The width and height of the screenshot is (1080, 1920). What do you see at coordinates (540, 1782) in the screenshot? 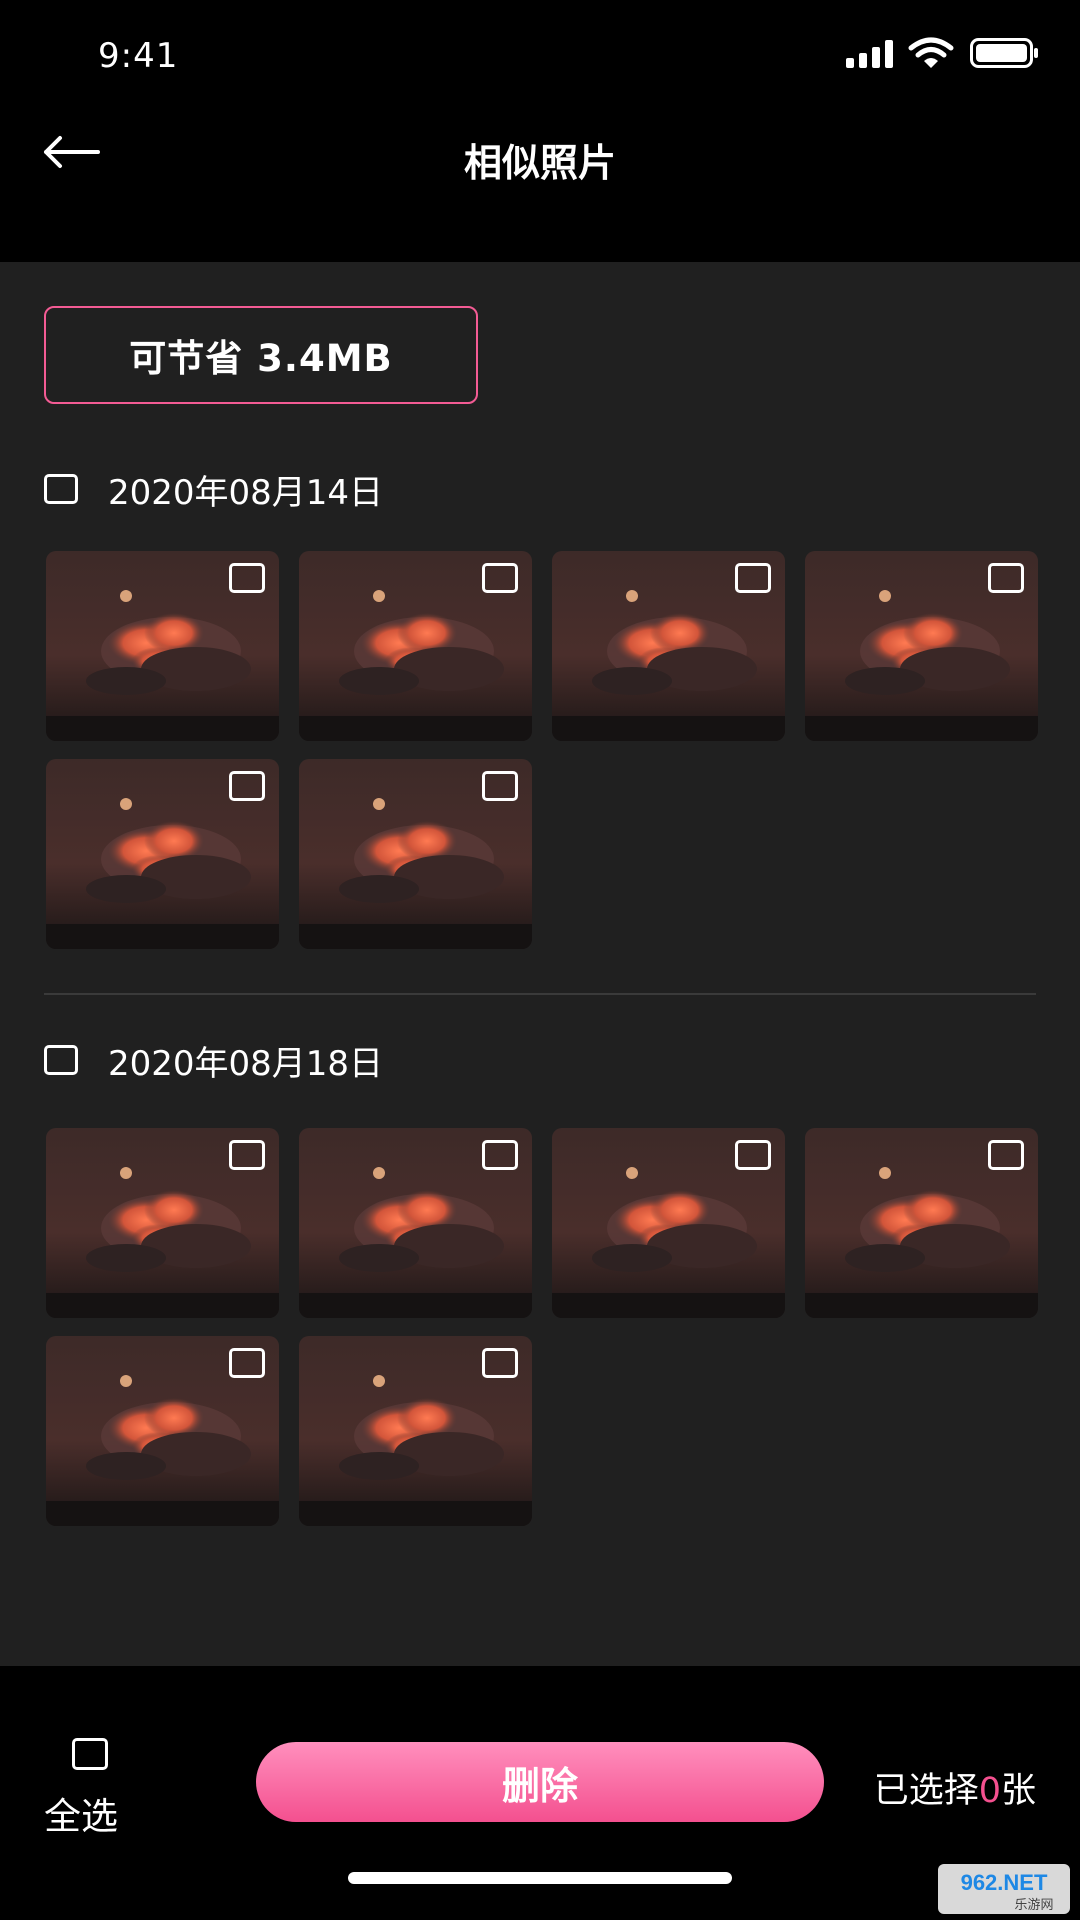
I see `delete-button: 删除` at bounding box center [540, 1782].